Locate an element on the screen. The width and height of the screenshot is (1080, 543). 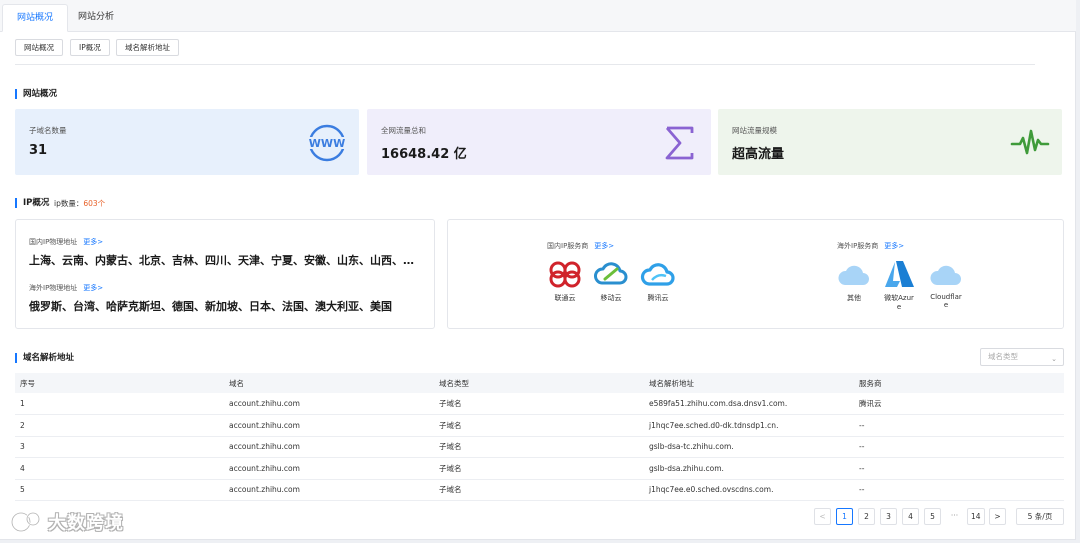
subdomain-count-card: 子域名数量 31 WWW is located at coordinates (187, 142).